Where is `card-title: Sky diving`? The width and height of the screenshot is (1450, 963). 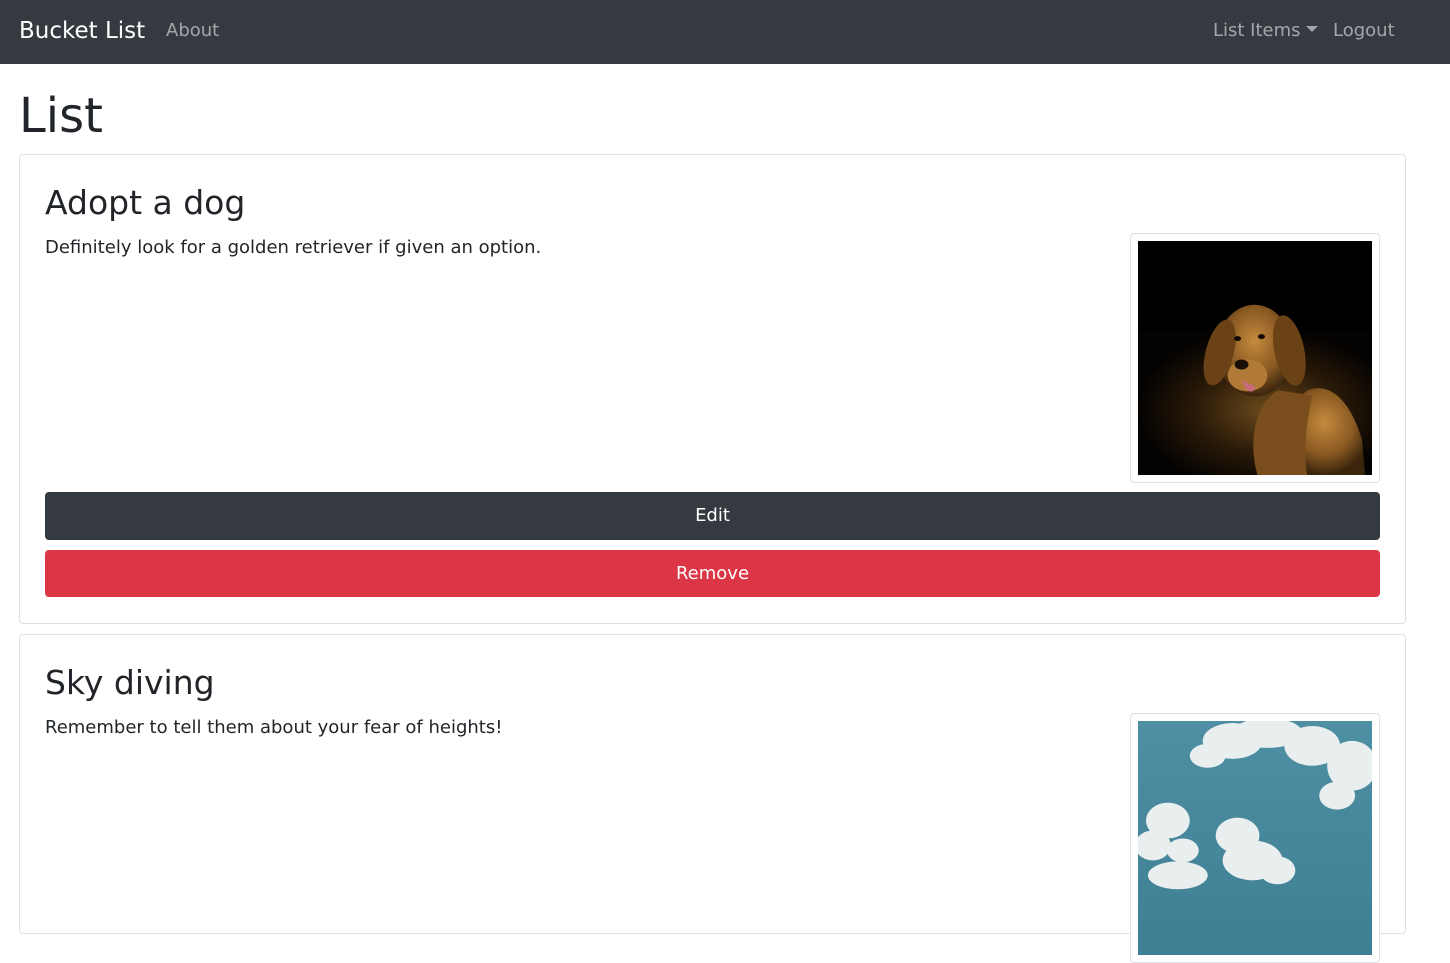
card-title: Sky diving is located at coordinates (130, 682).